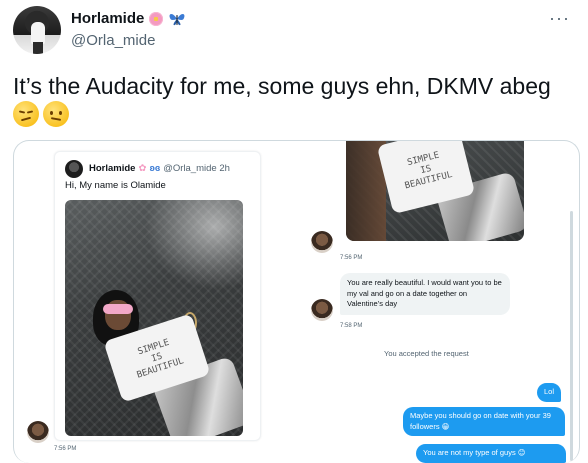  I want to click on cherry-blossom-icon: ✿, so click(142, 168).